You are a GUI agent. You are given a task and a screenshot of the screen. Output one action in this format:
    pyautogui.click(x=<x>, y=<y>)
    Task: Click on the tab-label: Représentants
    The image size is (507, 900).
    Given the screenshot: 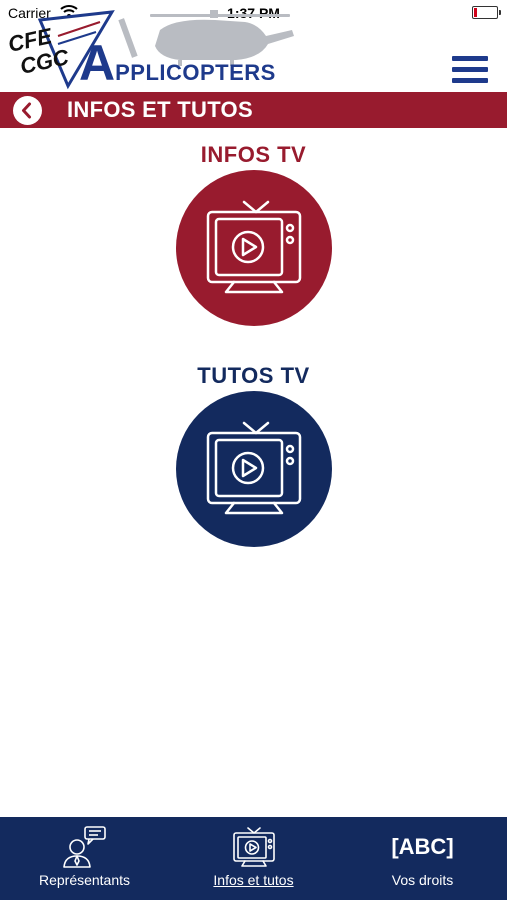 What is the action you would take?
    pyautogui.click(x=84, y=880)
    